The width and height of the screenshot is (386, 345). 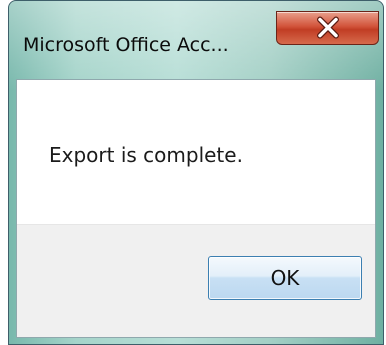 I want to click on close-button, so click(x=327, y=28).